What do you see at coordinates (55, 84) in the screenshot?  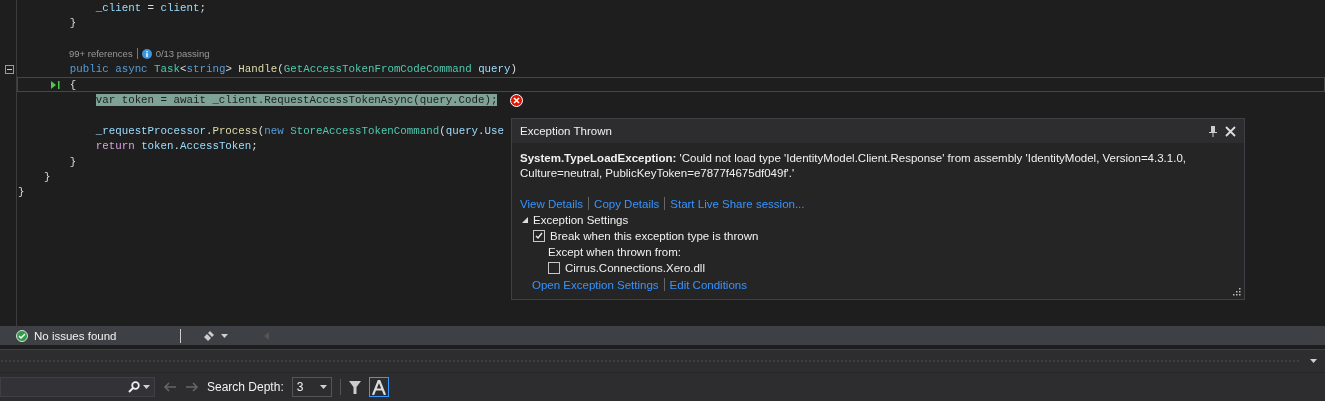 I see `step-arrow-icon` at bounding box center [55, 84].